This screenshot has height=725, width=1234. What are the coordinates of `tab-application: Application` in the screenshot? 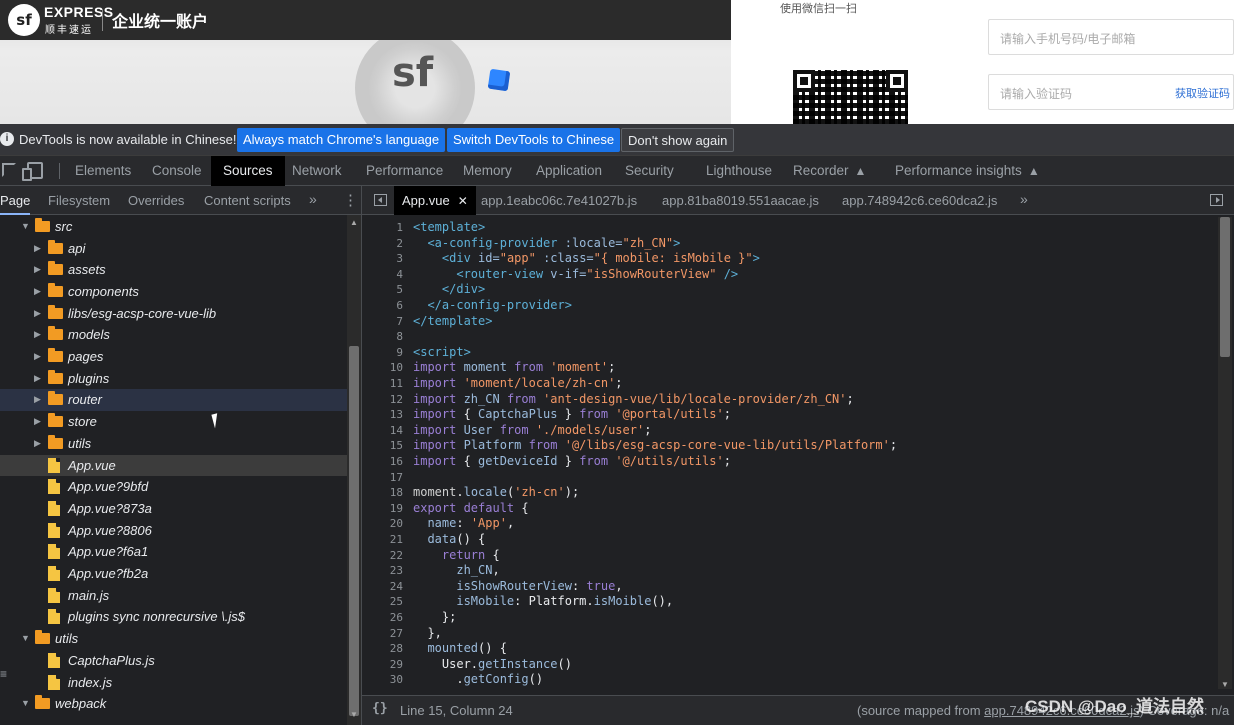 It's located at (569, 171).